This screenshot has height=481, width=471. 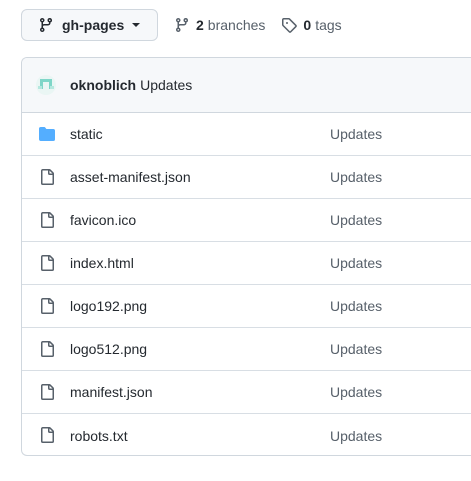 I want to click on file-row: index.html Updates, so click(x=246, y=263).